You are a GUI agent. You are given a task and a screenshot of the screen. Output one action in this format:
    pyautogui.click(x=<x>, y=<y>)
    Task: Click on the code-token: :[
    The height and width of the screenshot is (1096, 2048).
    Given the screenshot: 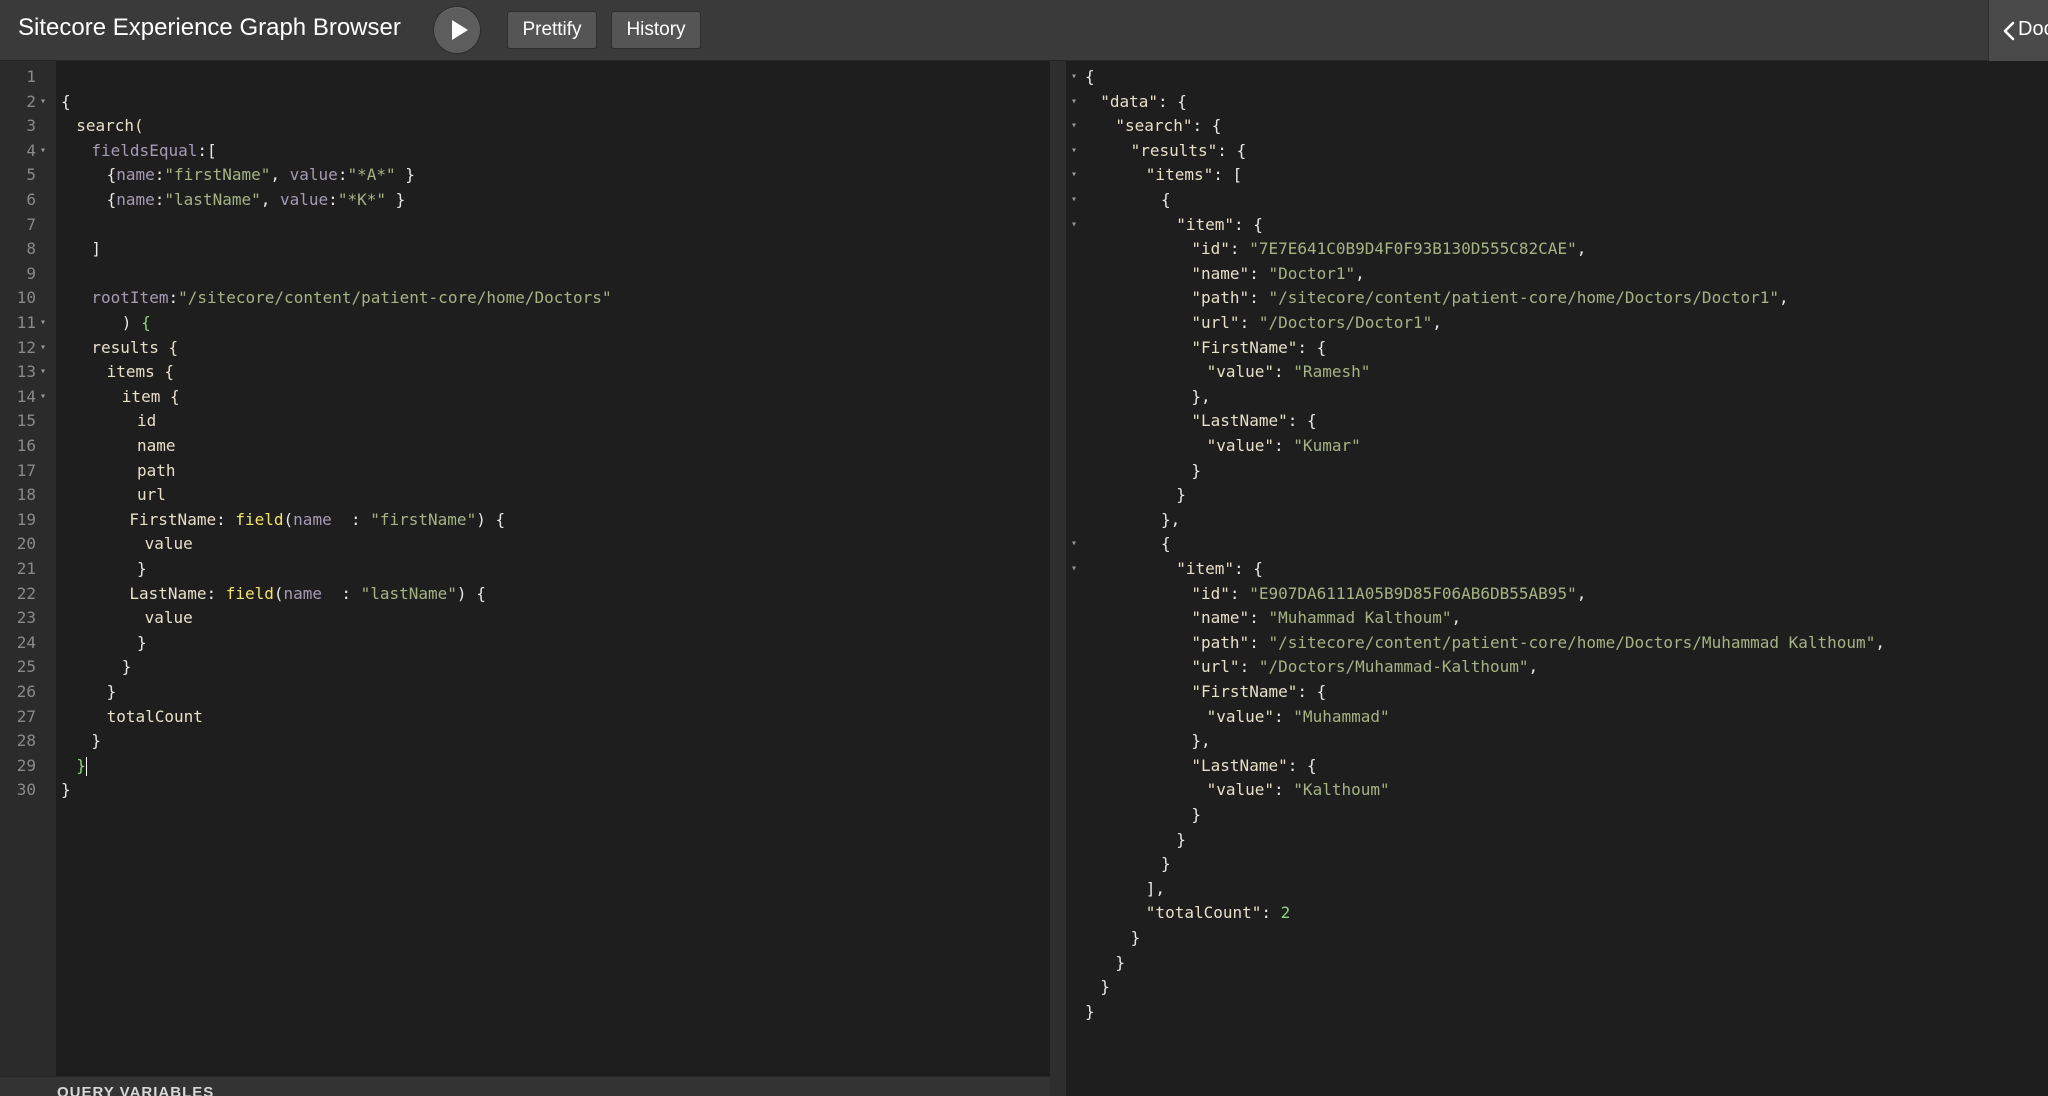 What is the action you would take?
    pyautogui.click(x=207, y=150)
    